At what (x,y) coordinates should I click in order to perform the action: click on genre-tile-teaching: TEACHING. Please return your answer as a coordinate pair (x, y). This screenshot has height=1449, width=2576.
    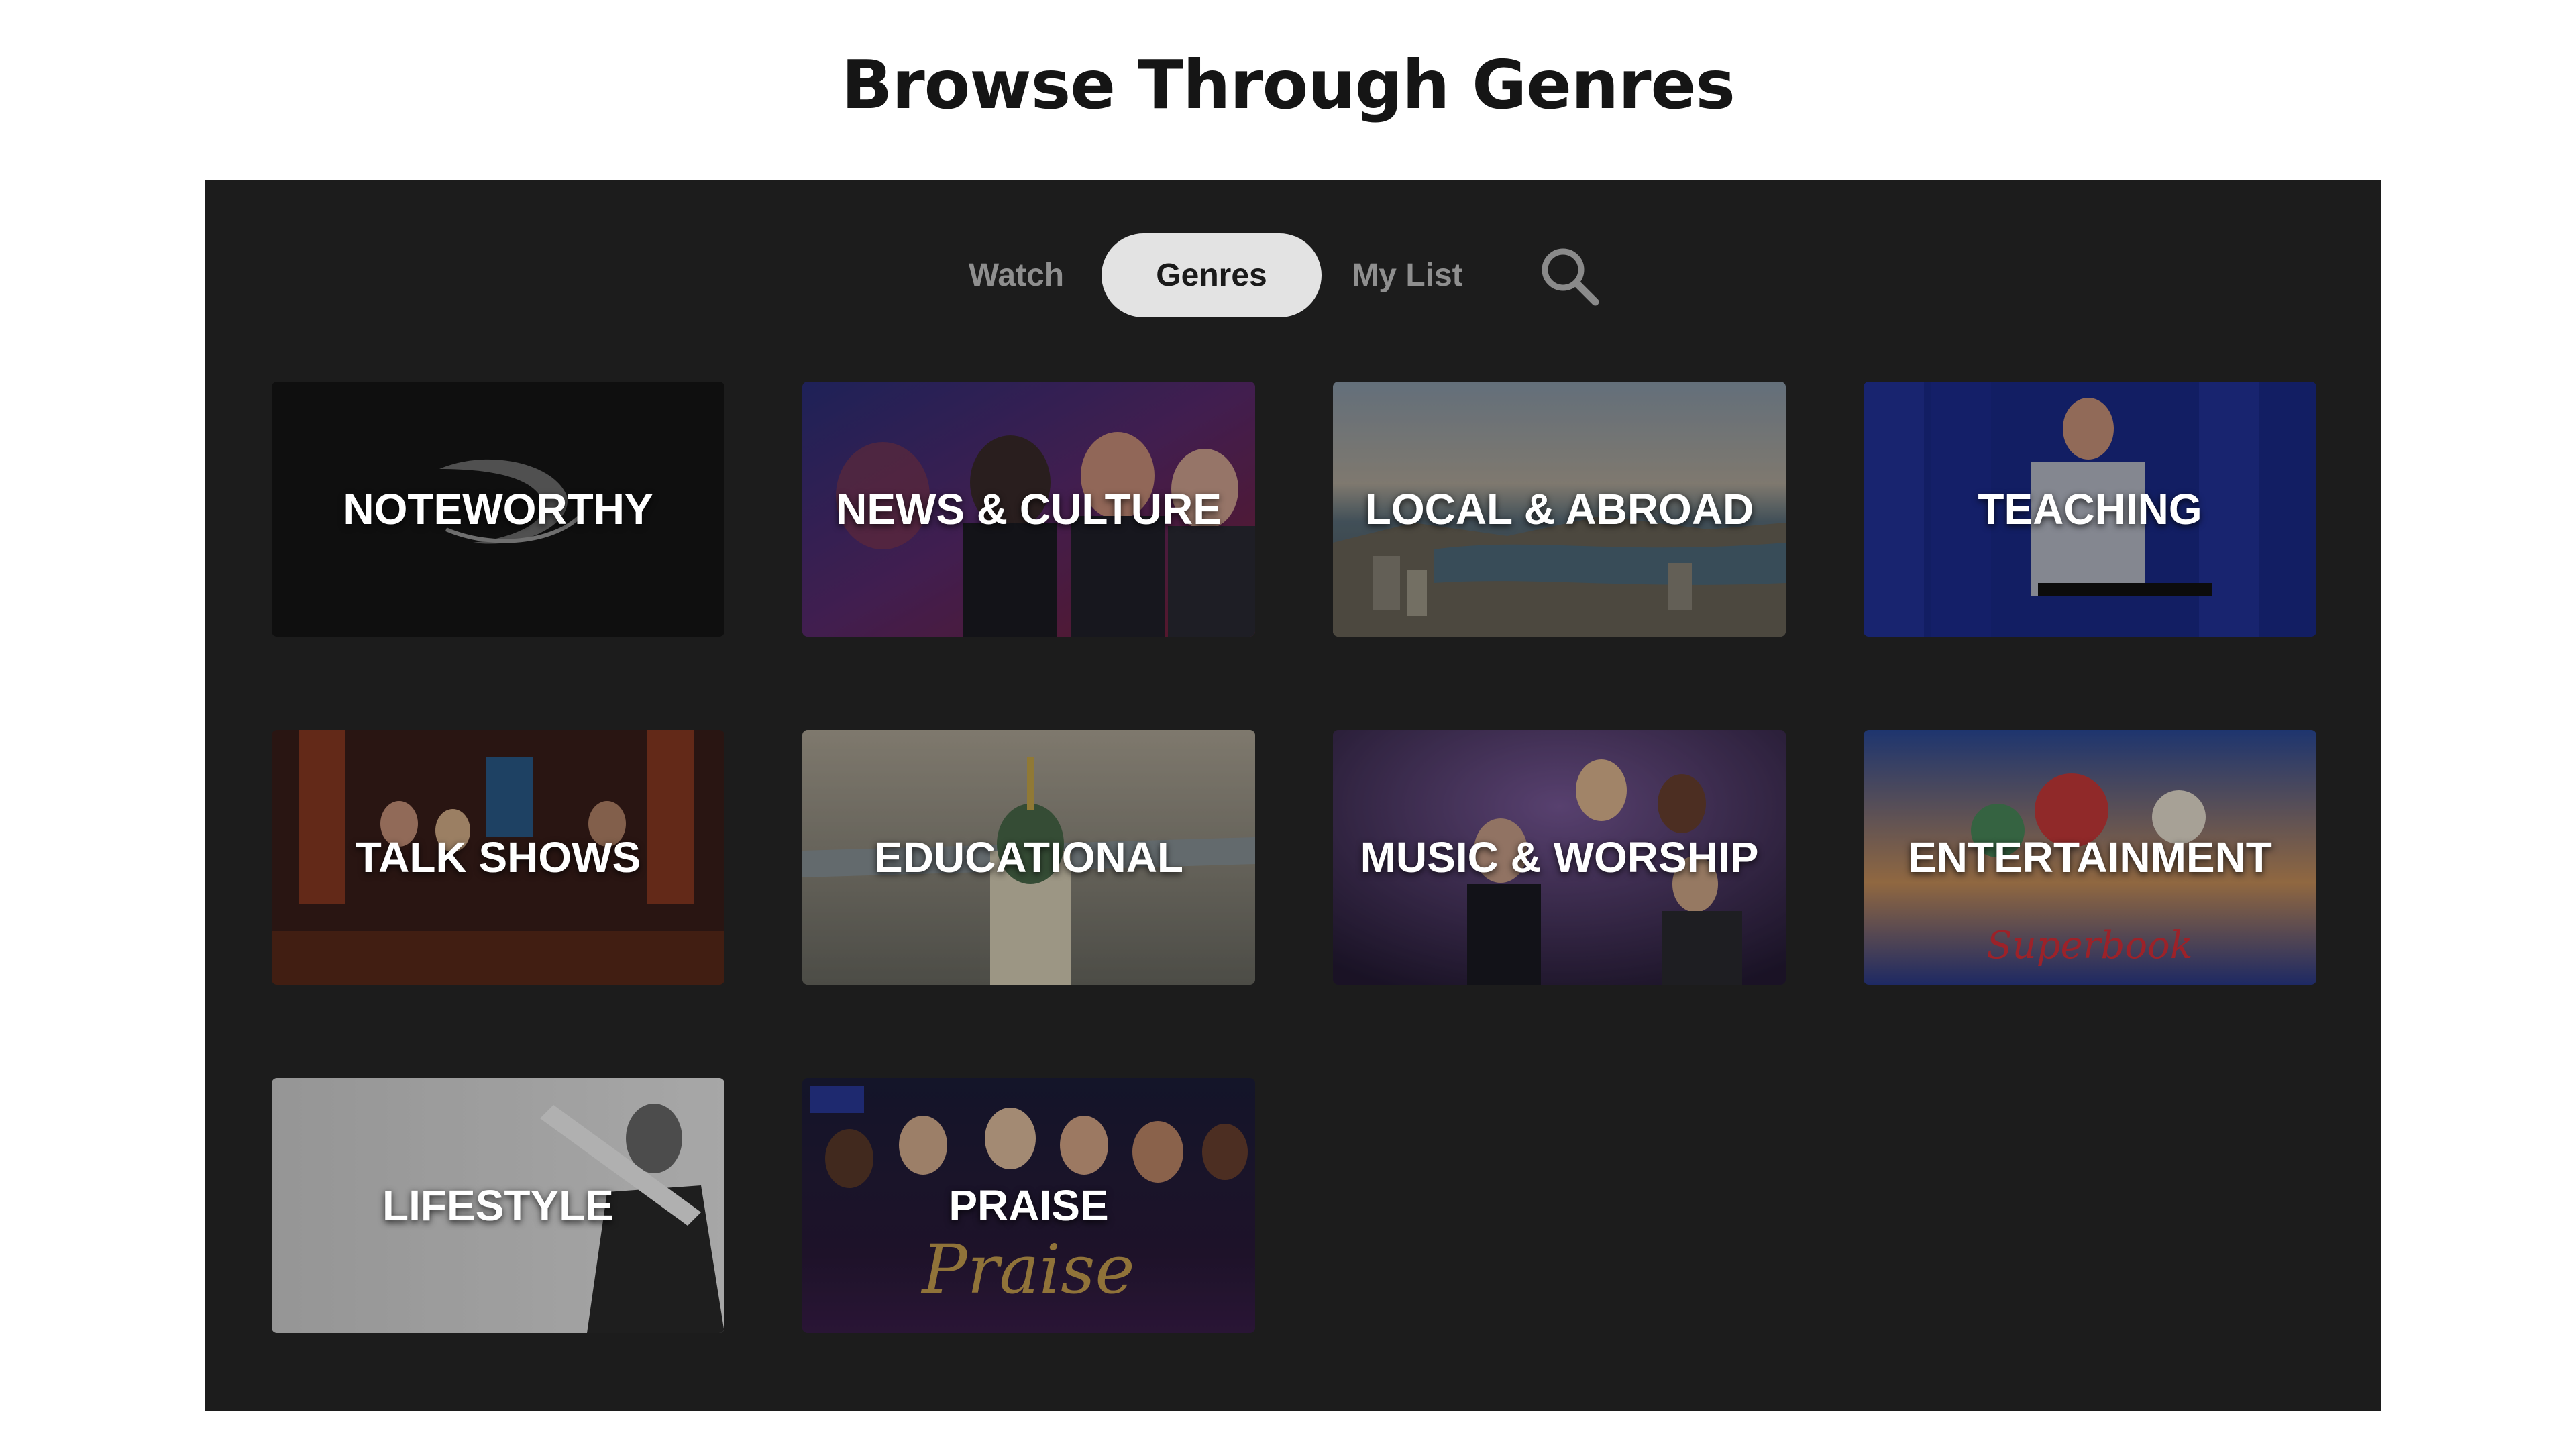
    Looking at the image, I should click on (2090, 509).